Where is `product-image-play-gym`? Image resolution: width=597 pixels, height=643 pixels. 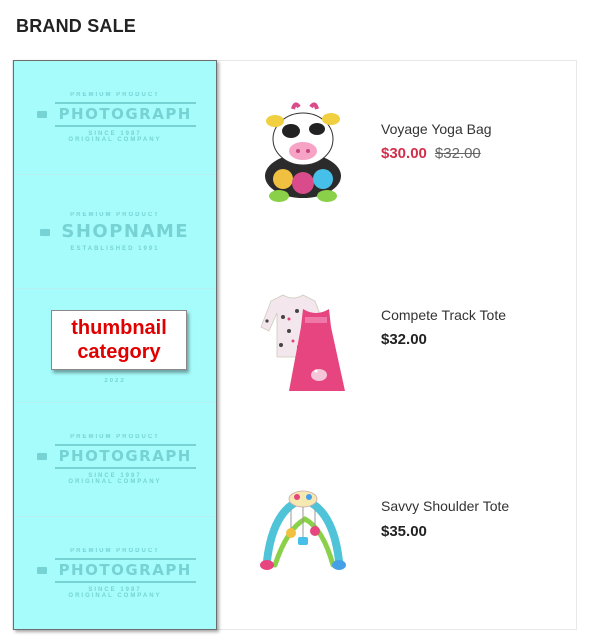 product-image-play-gym is located at coordinates (303, 531).